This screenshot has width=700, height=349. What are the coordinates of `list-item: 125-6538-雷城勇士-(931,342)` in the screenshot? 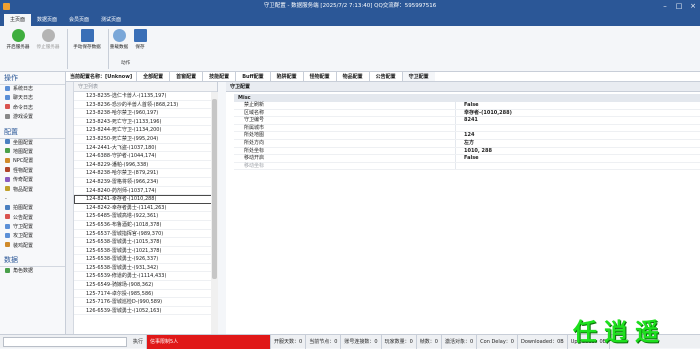 It's located at (145, 268).